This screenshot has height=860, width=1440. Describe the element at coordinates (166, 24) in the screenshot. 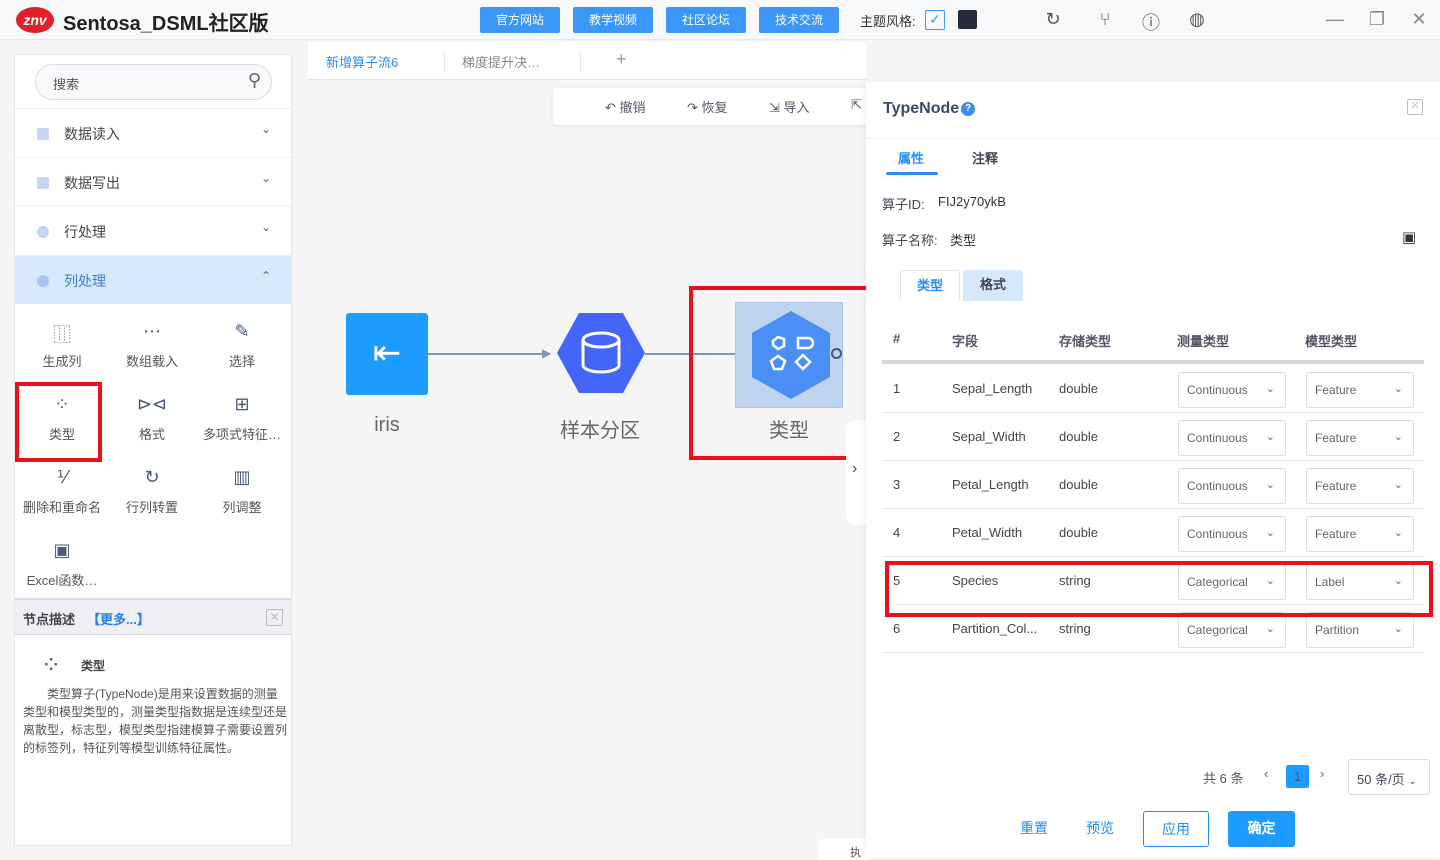

I see `app-title: Sentosa_DSML社区版` at that location.